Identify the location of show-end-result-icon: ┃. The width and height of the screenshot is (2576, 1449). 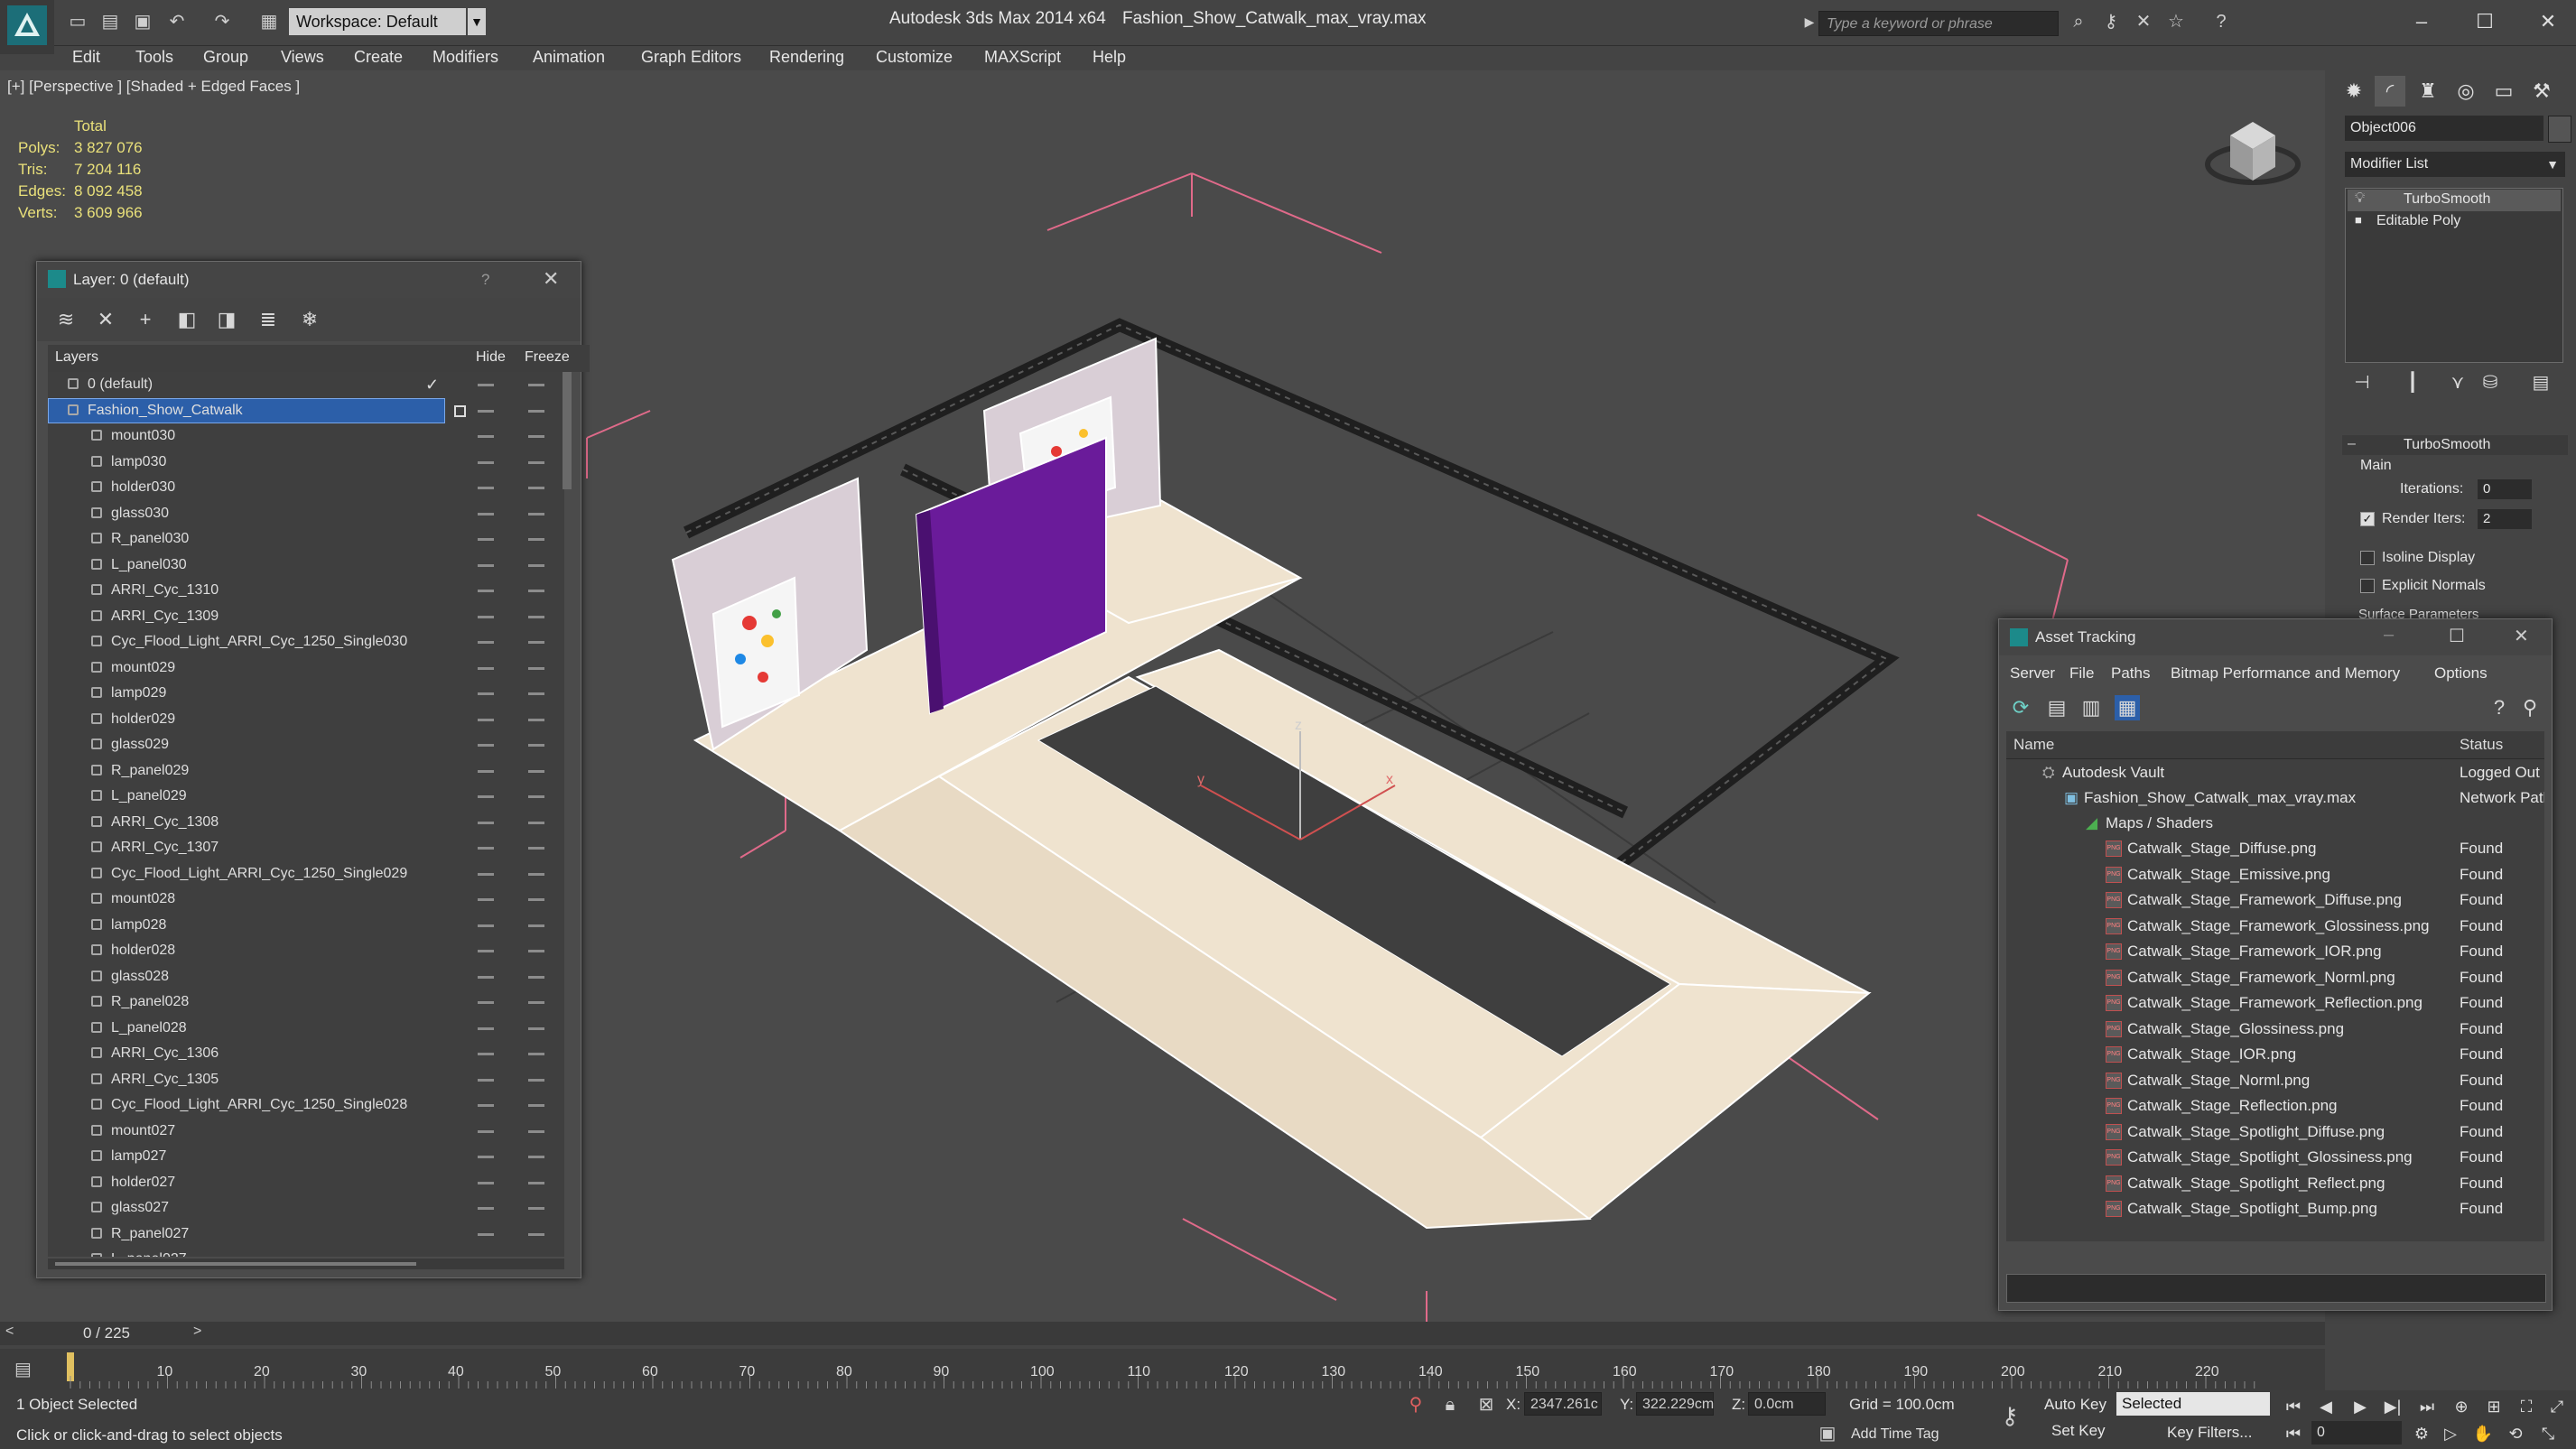
(2412, 382).